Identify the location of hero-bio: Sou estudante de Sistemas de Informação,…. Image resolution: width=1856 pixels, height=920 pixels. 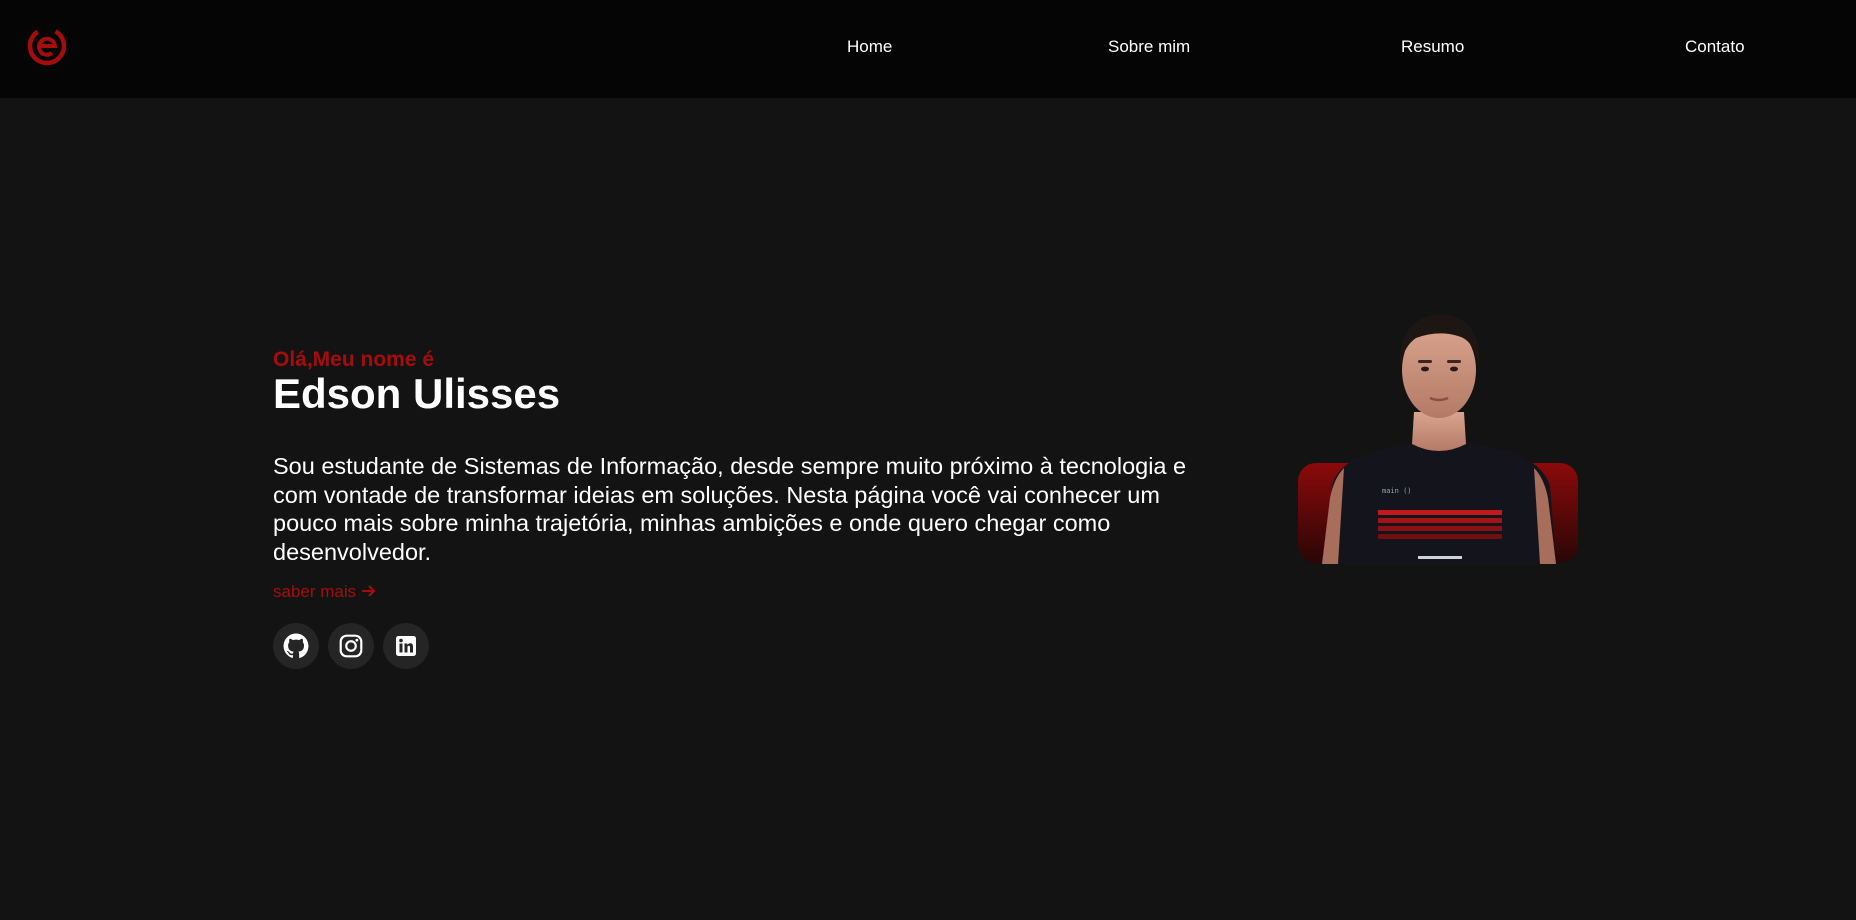
(730, 509).